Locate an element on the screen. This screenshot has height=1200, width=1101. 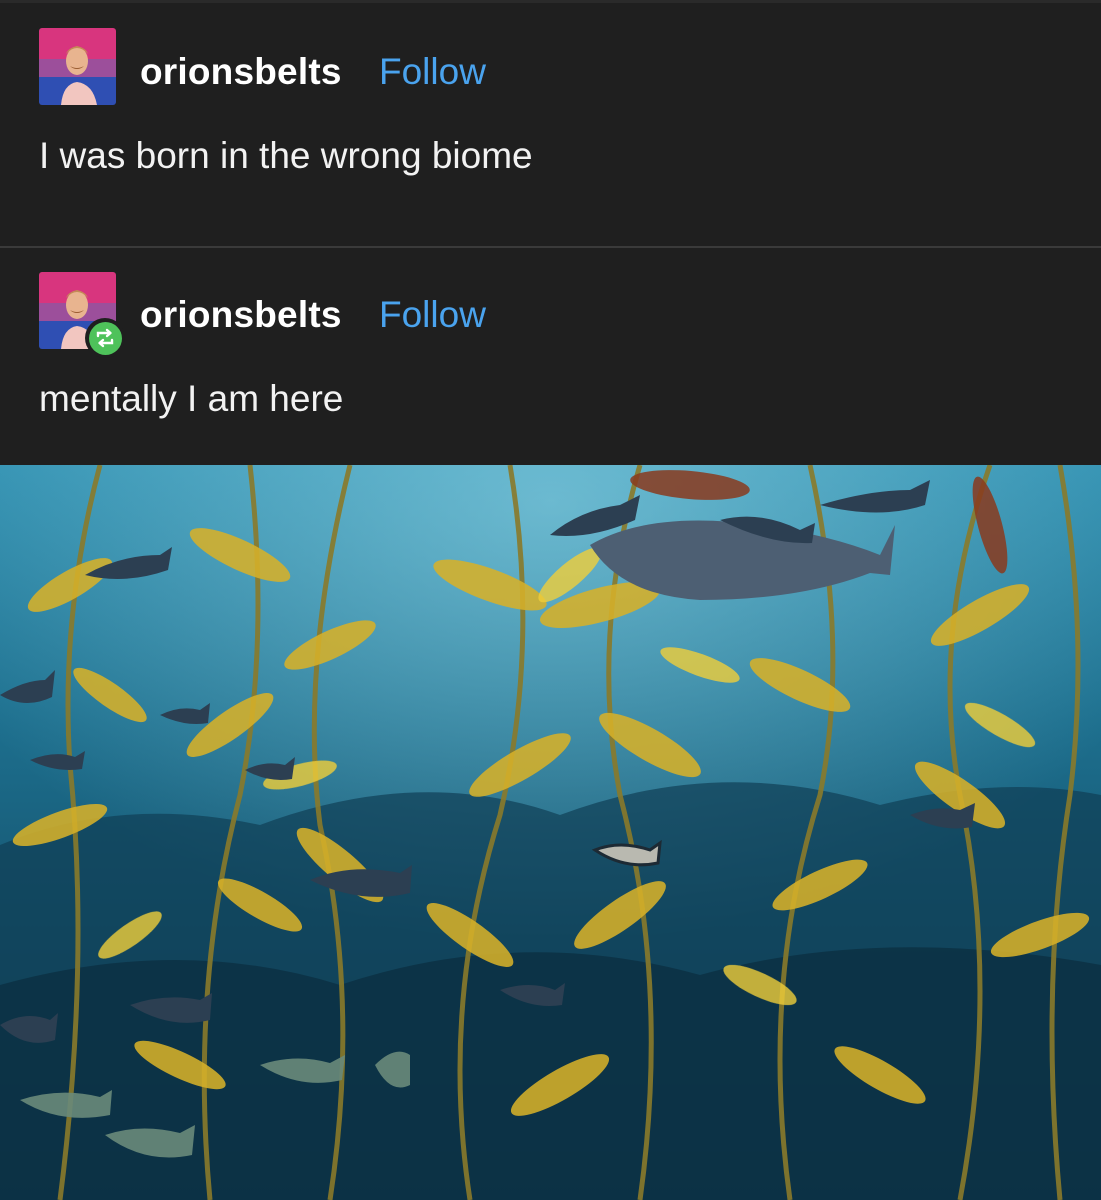
avatar is located at coordinates (77, 66).